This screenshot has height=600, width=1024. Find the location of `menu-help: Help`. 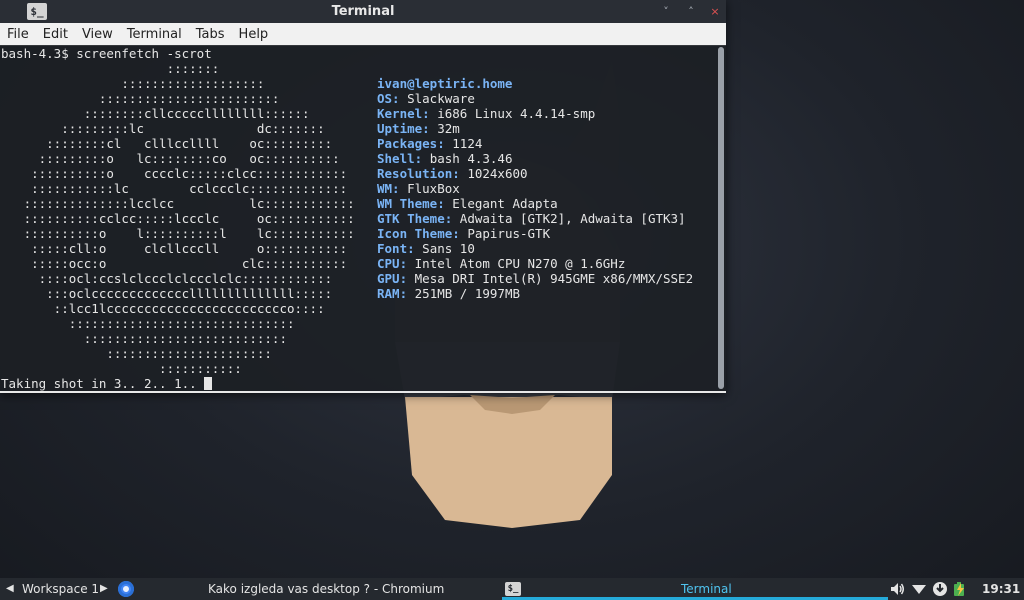

menu-help: Help is located at coordinates (254, 35).